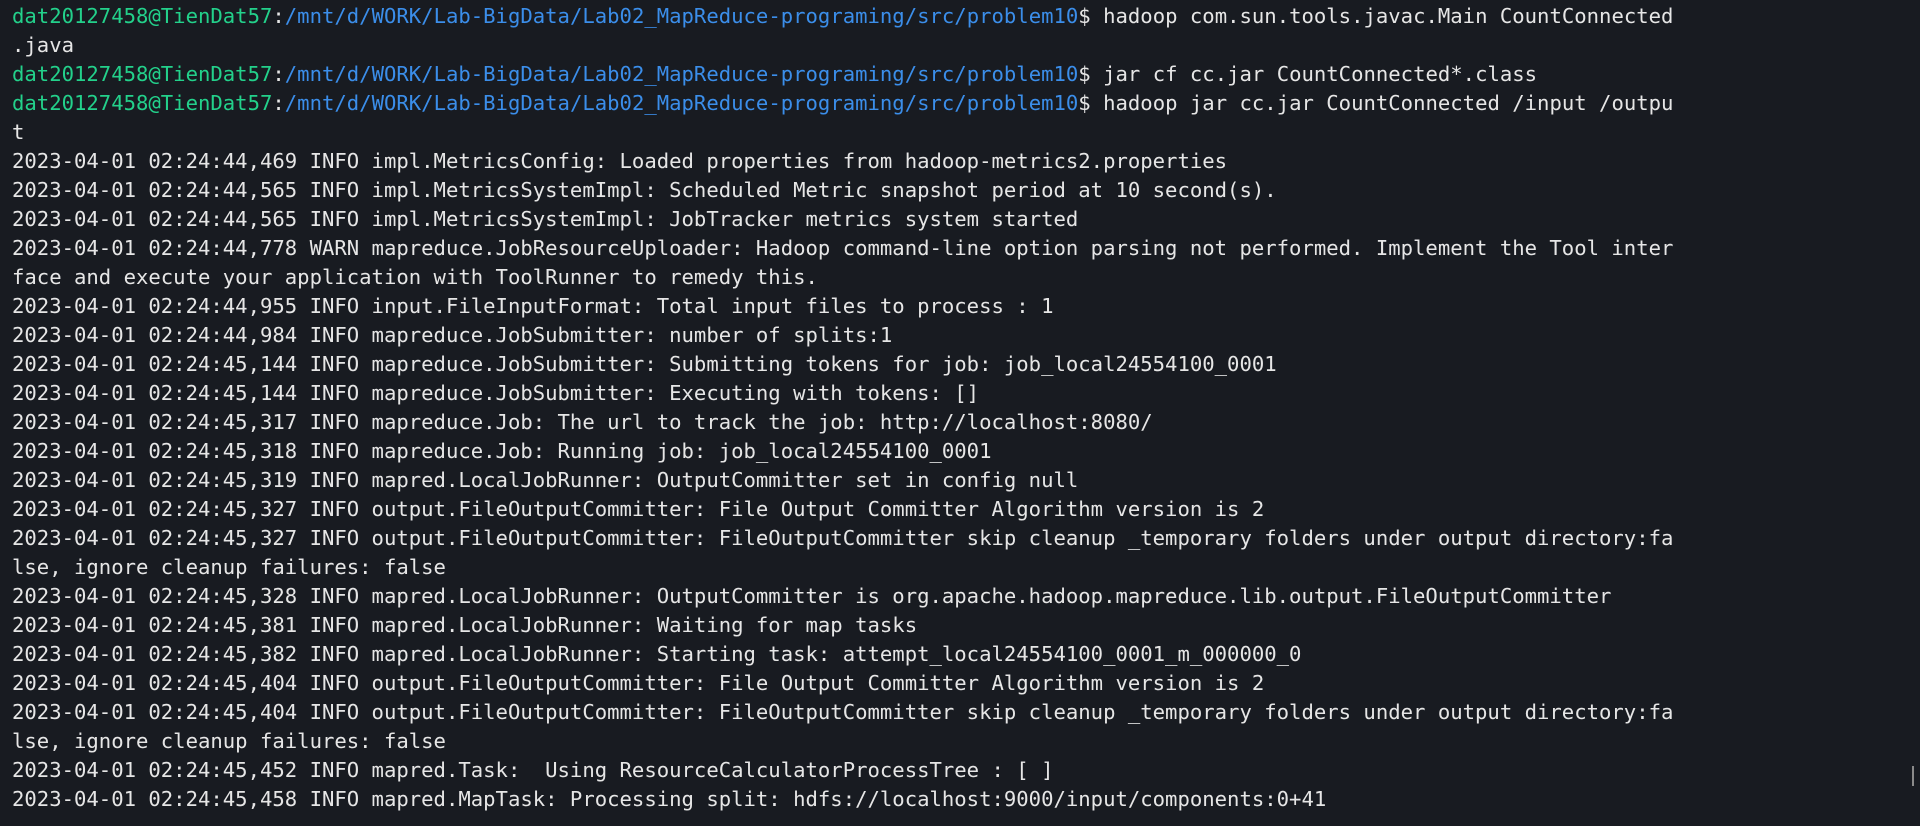 Image resolution: width=1920 pixels, height=826 pixels. I want to click on command-wrap: .java, so click(43, 45).